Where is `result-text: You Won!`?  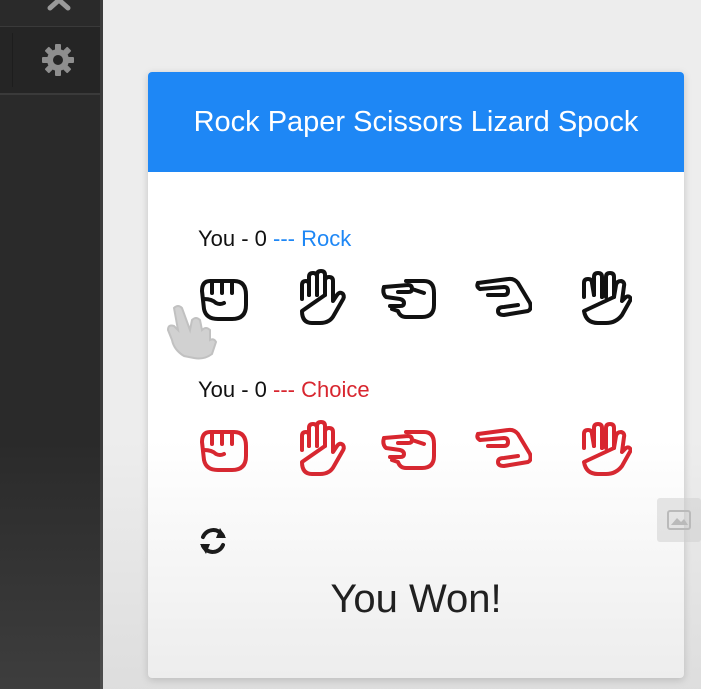 result-text: You Won! is located at coordinates (416, 599).